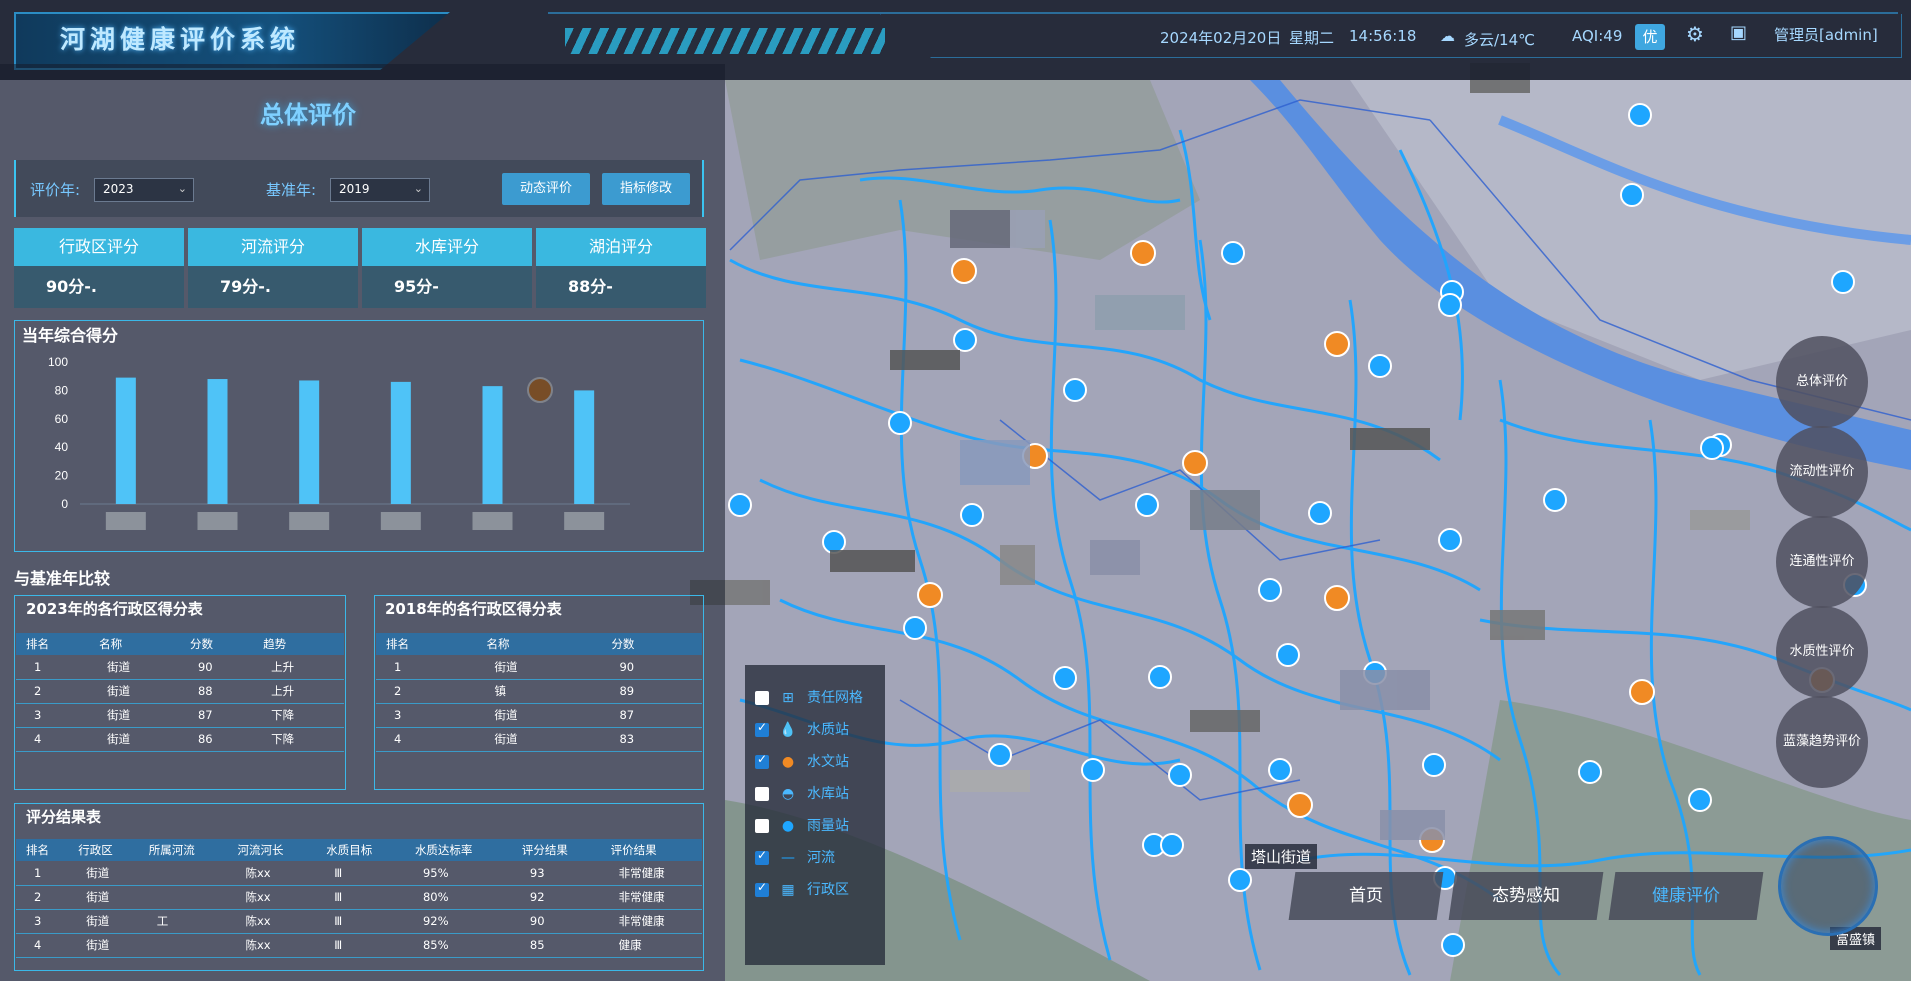 The image size is (1911, 981). Describe the element at coordinates (1695, 34) in the screenshot. I see `gear-icon: ⚙` at that location.